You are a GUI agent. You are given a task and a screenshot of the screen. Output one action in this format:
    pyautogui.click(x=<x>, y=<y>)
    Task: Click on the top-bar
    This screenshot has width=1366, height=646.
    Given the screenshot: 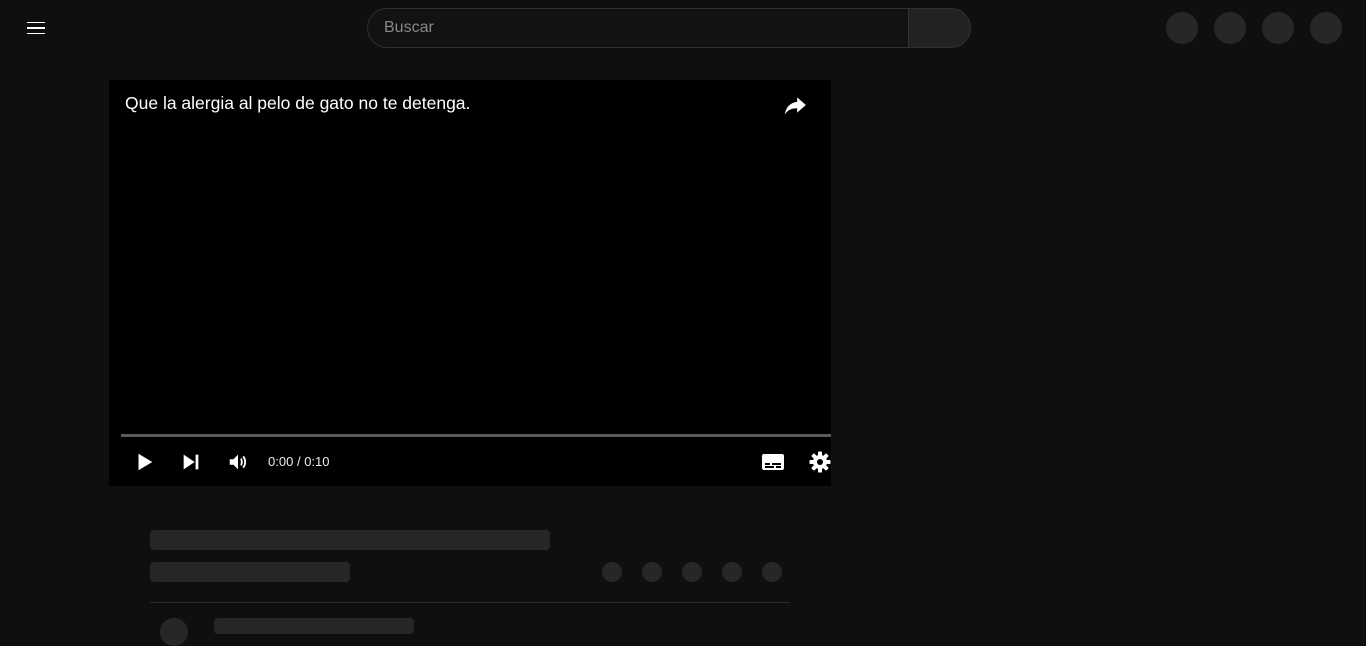 What is the action you would take?
    pyautogui.click(x=683, y=28)
    